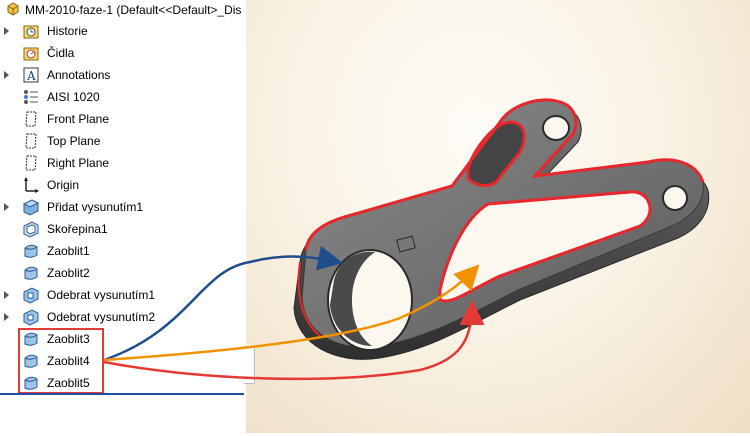  Describe the element at coordinates (123, 273) in the screenshot. I see `tree-item-zaoblit2: Zaoblit2` at that location.